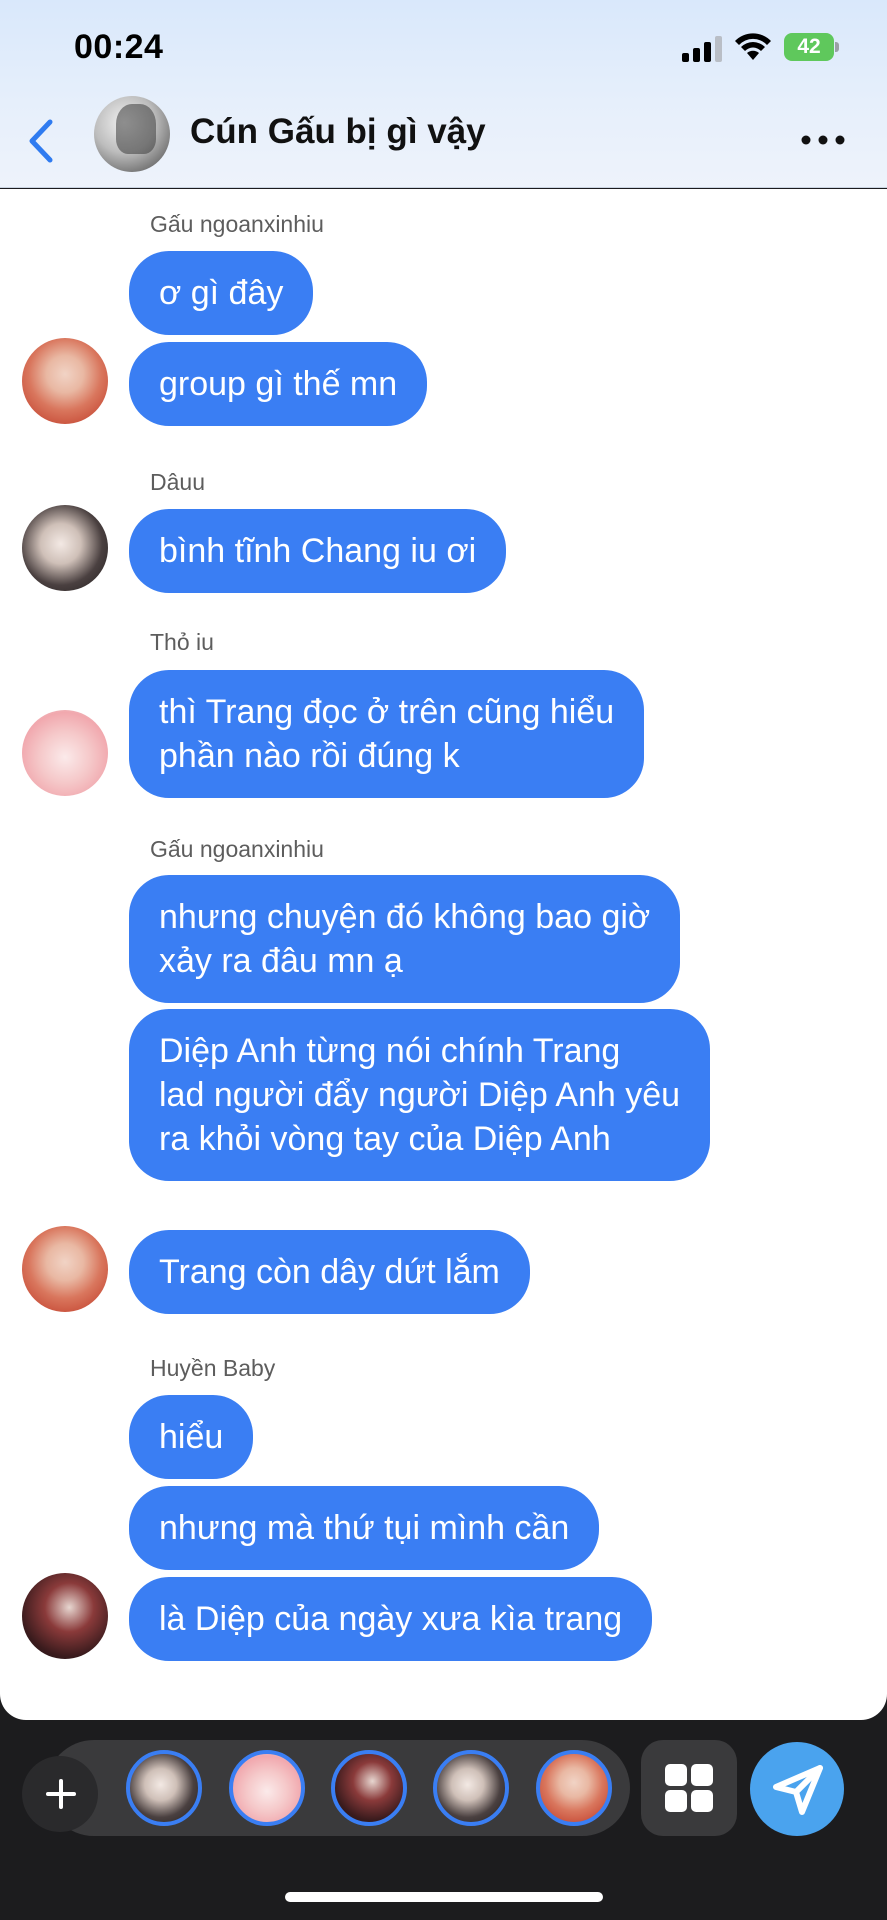 The image size is (887, 1920). Describe the element at coordinates (444, 1897) in the screenshot. I see `home-indicator` at that location.